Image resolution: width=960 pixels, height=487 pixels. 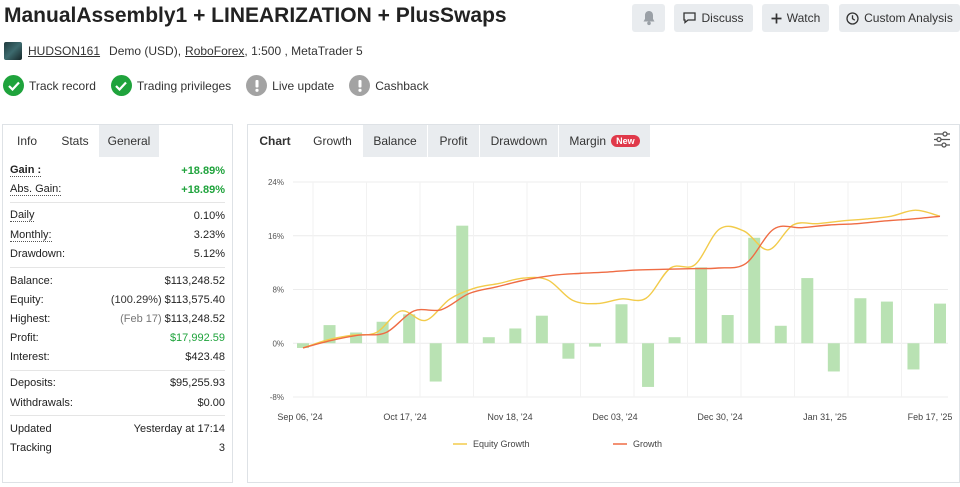 I want to click on chart-heading: Chart, so click(x=275, y=141).